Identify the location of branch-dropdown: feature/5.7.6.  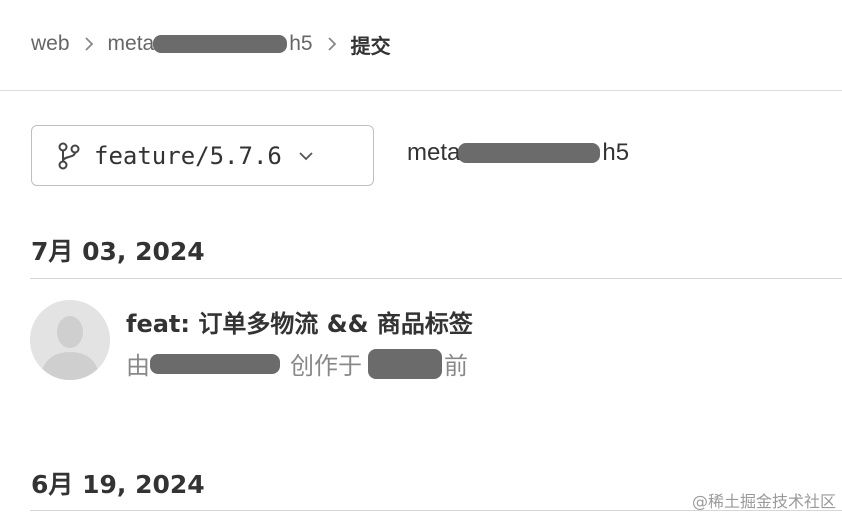
(202, 155).